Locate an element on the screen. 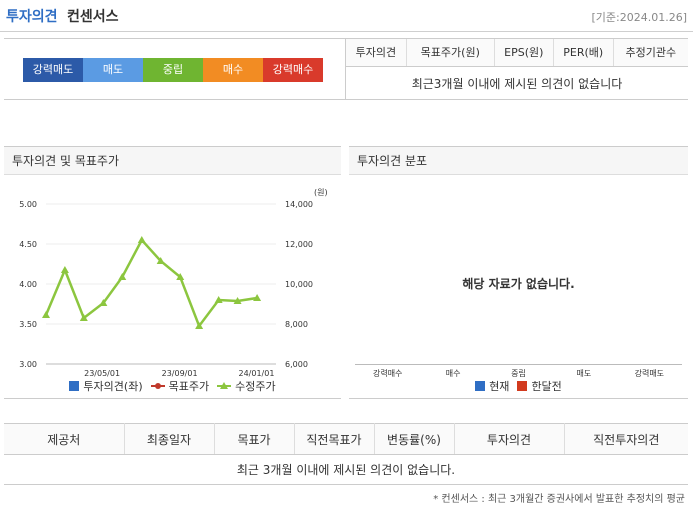 The height and width of the screenshot is (512, 693). col-eps: EPS(원) is located at coordinates (524, 53).